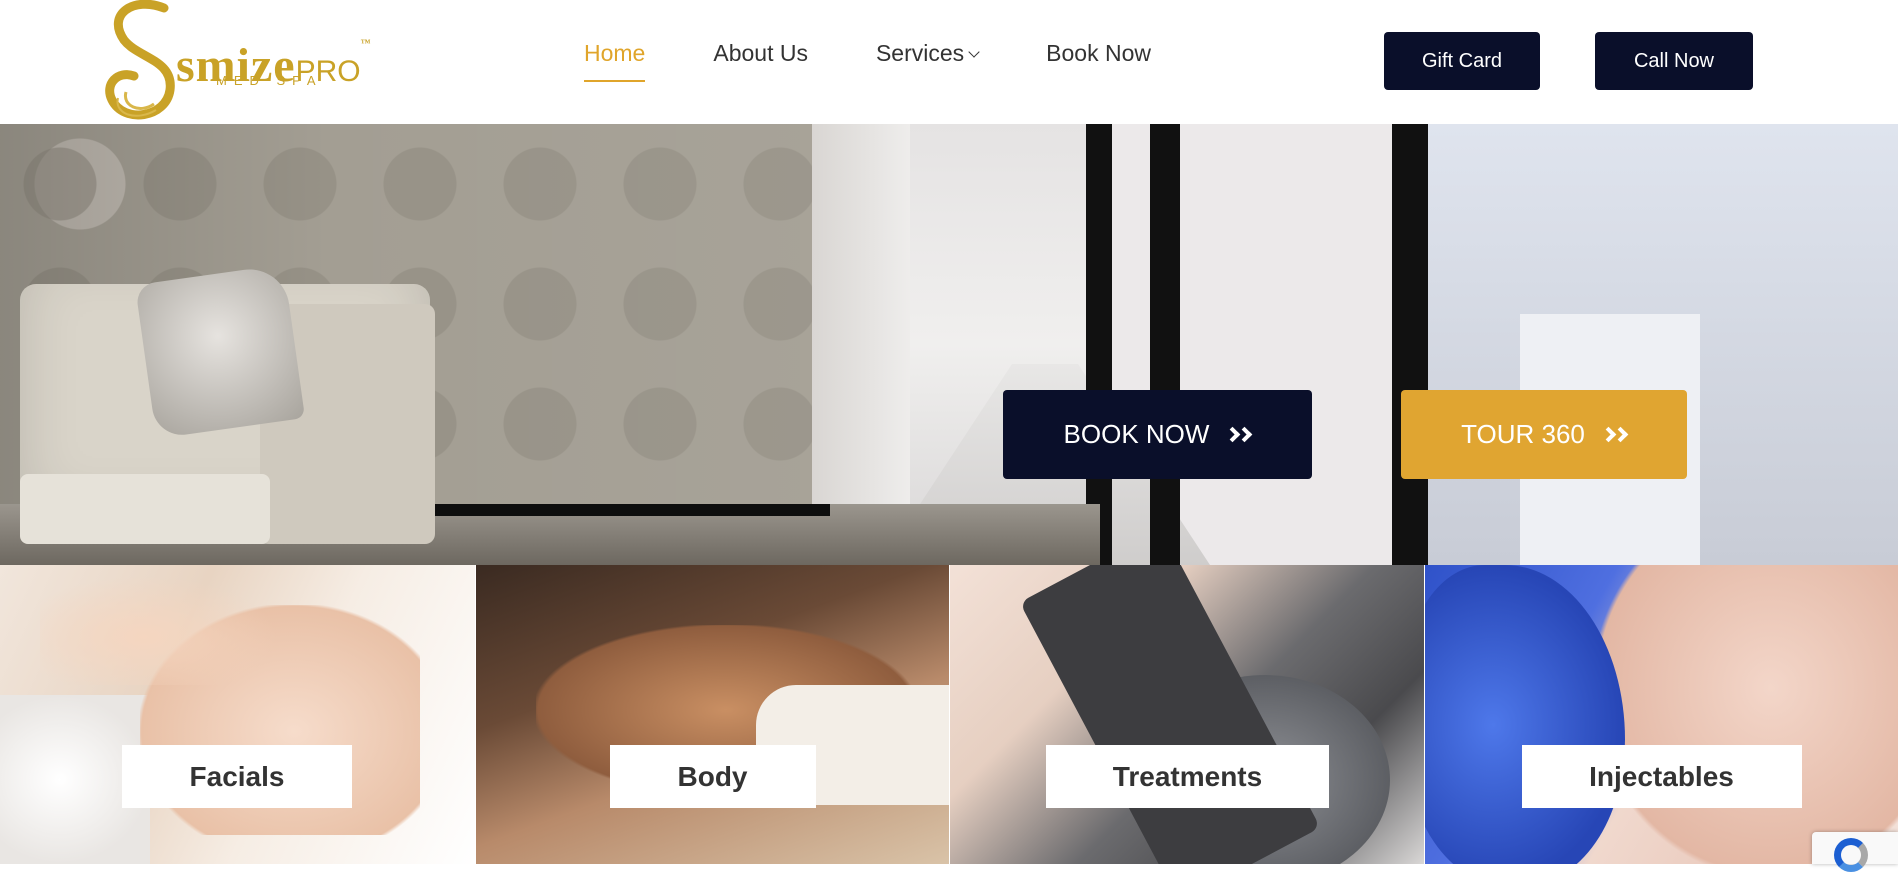  Describe the element at coordinates (1523, 434) in the screenshot. I see `hero-tour-360-label: TOUR 360` at that location.